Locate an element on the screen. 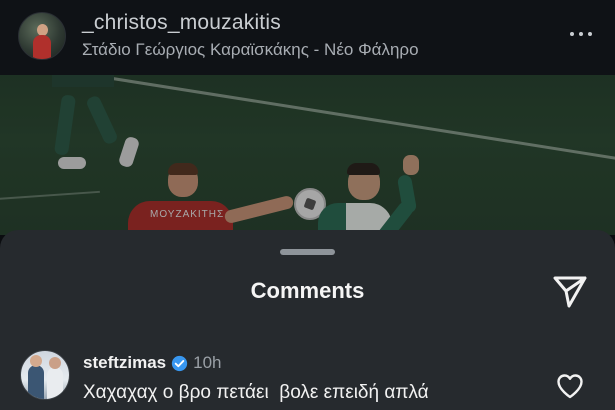 The width and height of the screenshot is (615, 410). comment-author-avatar is located at coordinates (45, 375).